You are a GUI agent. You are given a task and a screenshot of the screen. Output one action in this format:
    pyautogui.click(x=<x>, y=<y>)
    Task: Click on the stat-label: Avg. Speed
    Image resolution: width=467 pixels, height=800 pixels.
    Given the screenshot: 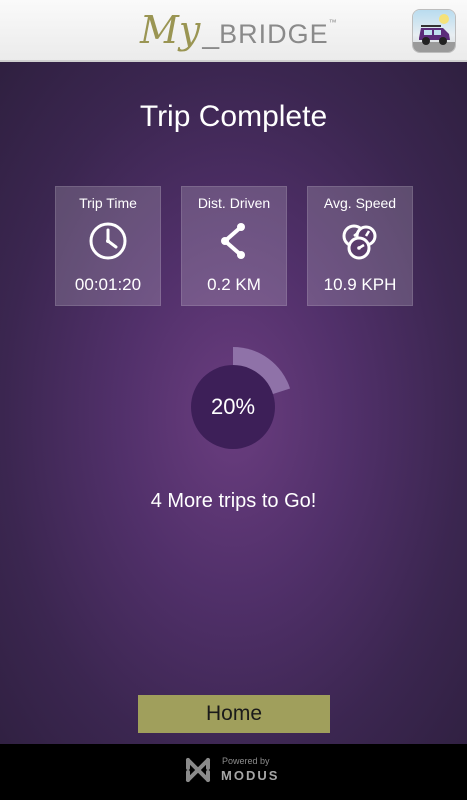 What is the action you would take?
    pyautogui.click(x=360, y=203)
    